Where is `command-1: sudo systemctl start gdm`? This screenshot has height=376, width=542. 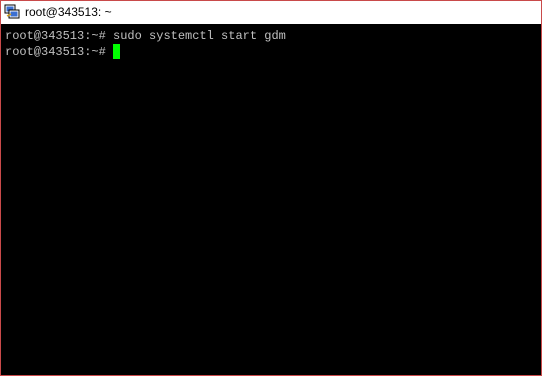
command-1: sudo systemctl start gdm is located at coordinates (199, 36).